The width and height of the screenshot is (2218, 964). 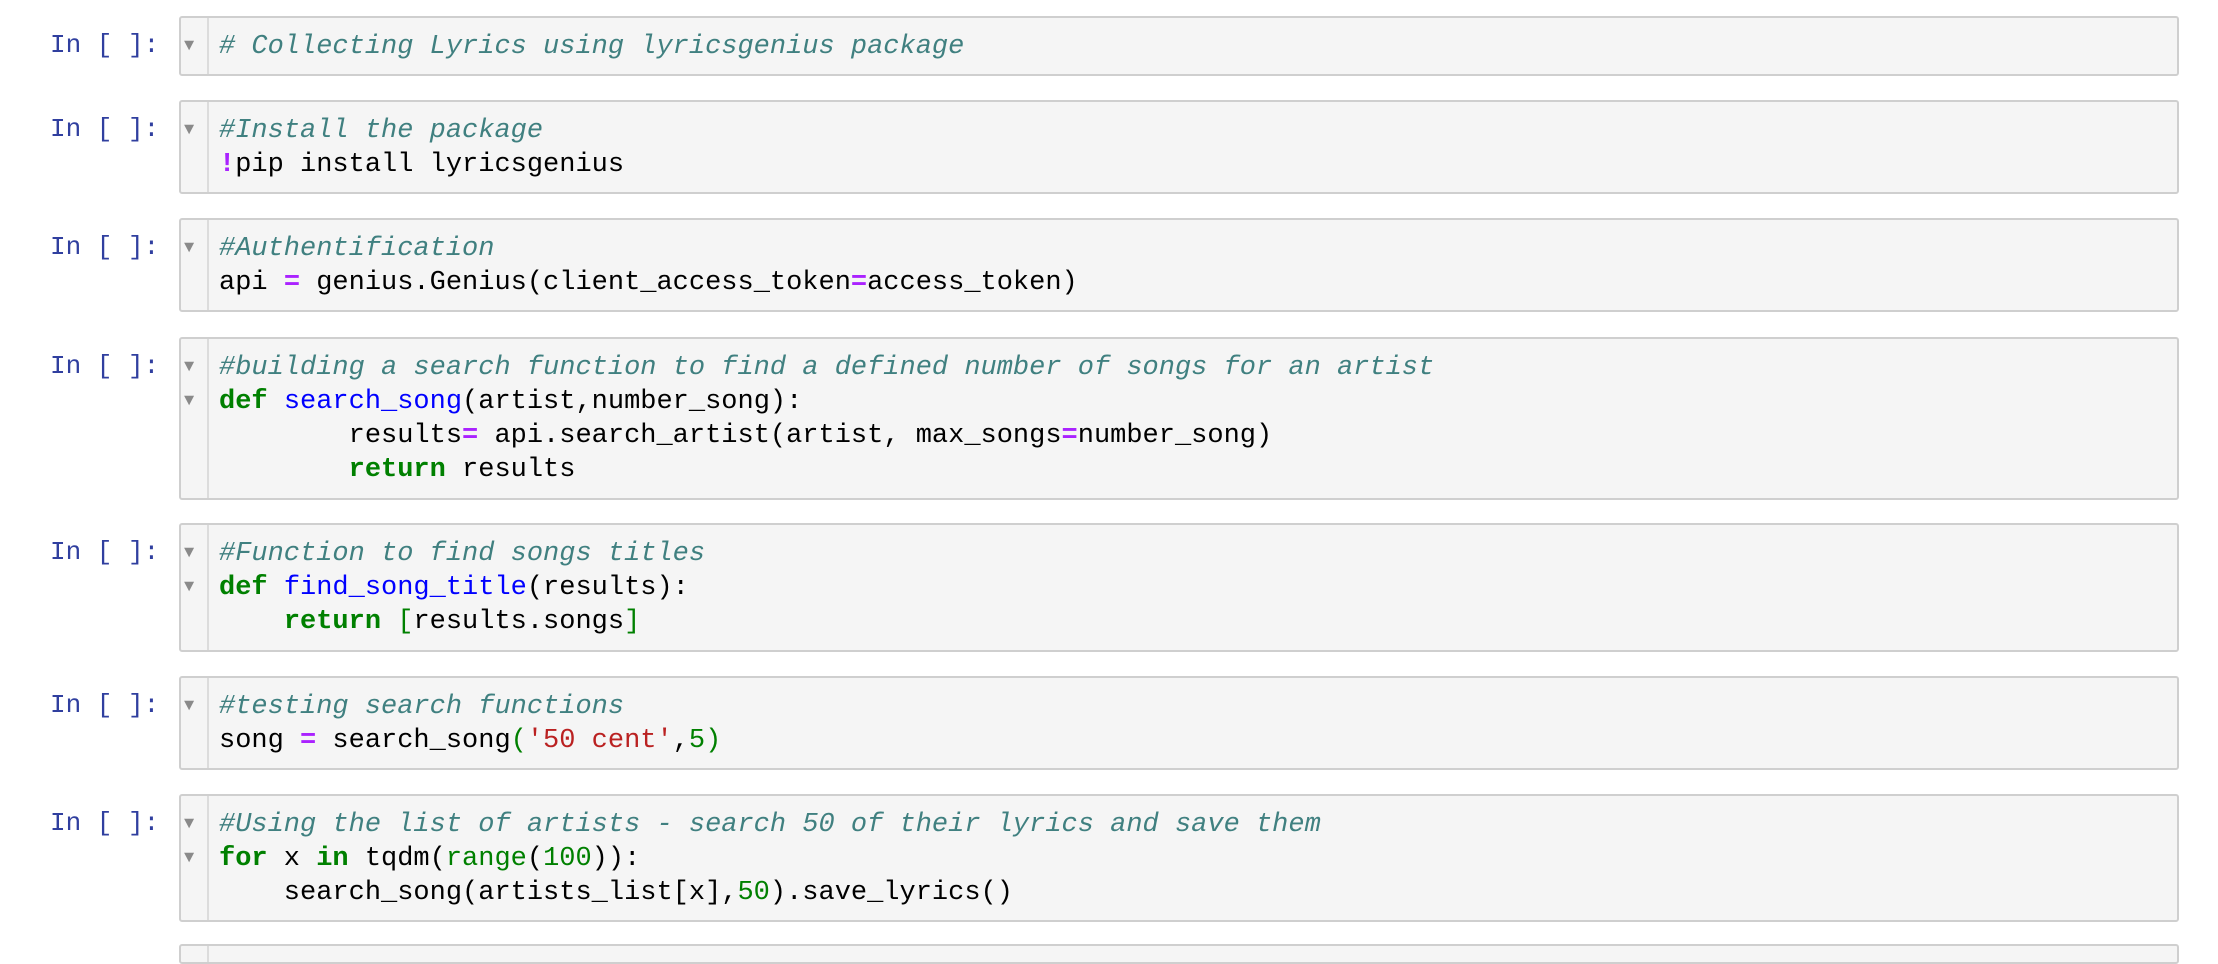 I want to click on code-line: return [results.songs], so click(x=462, y=622).